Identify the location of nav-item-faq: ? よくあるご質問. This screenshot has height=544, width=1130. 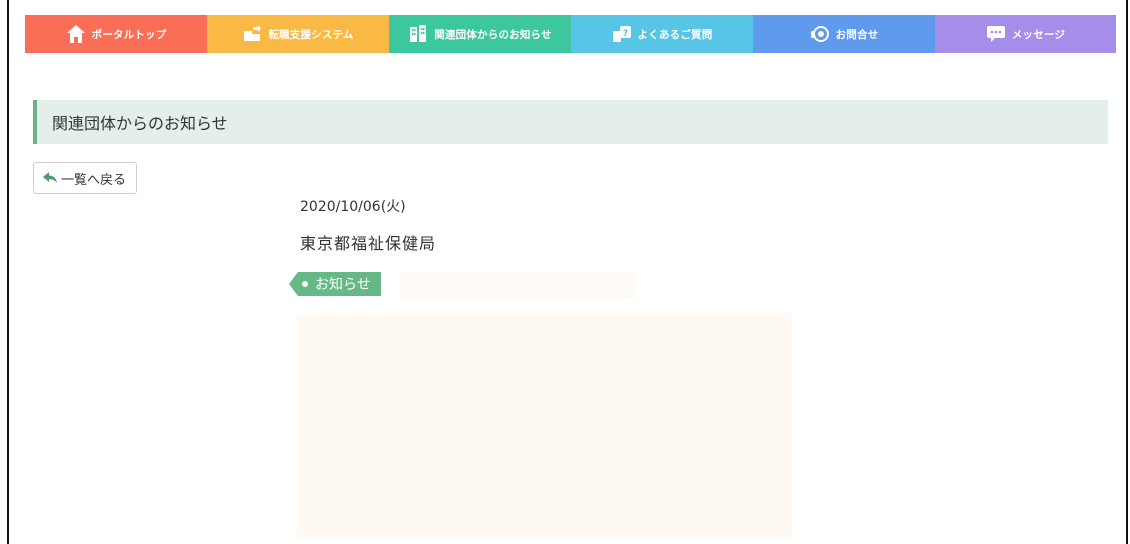
(662, 34).